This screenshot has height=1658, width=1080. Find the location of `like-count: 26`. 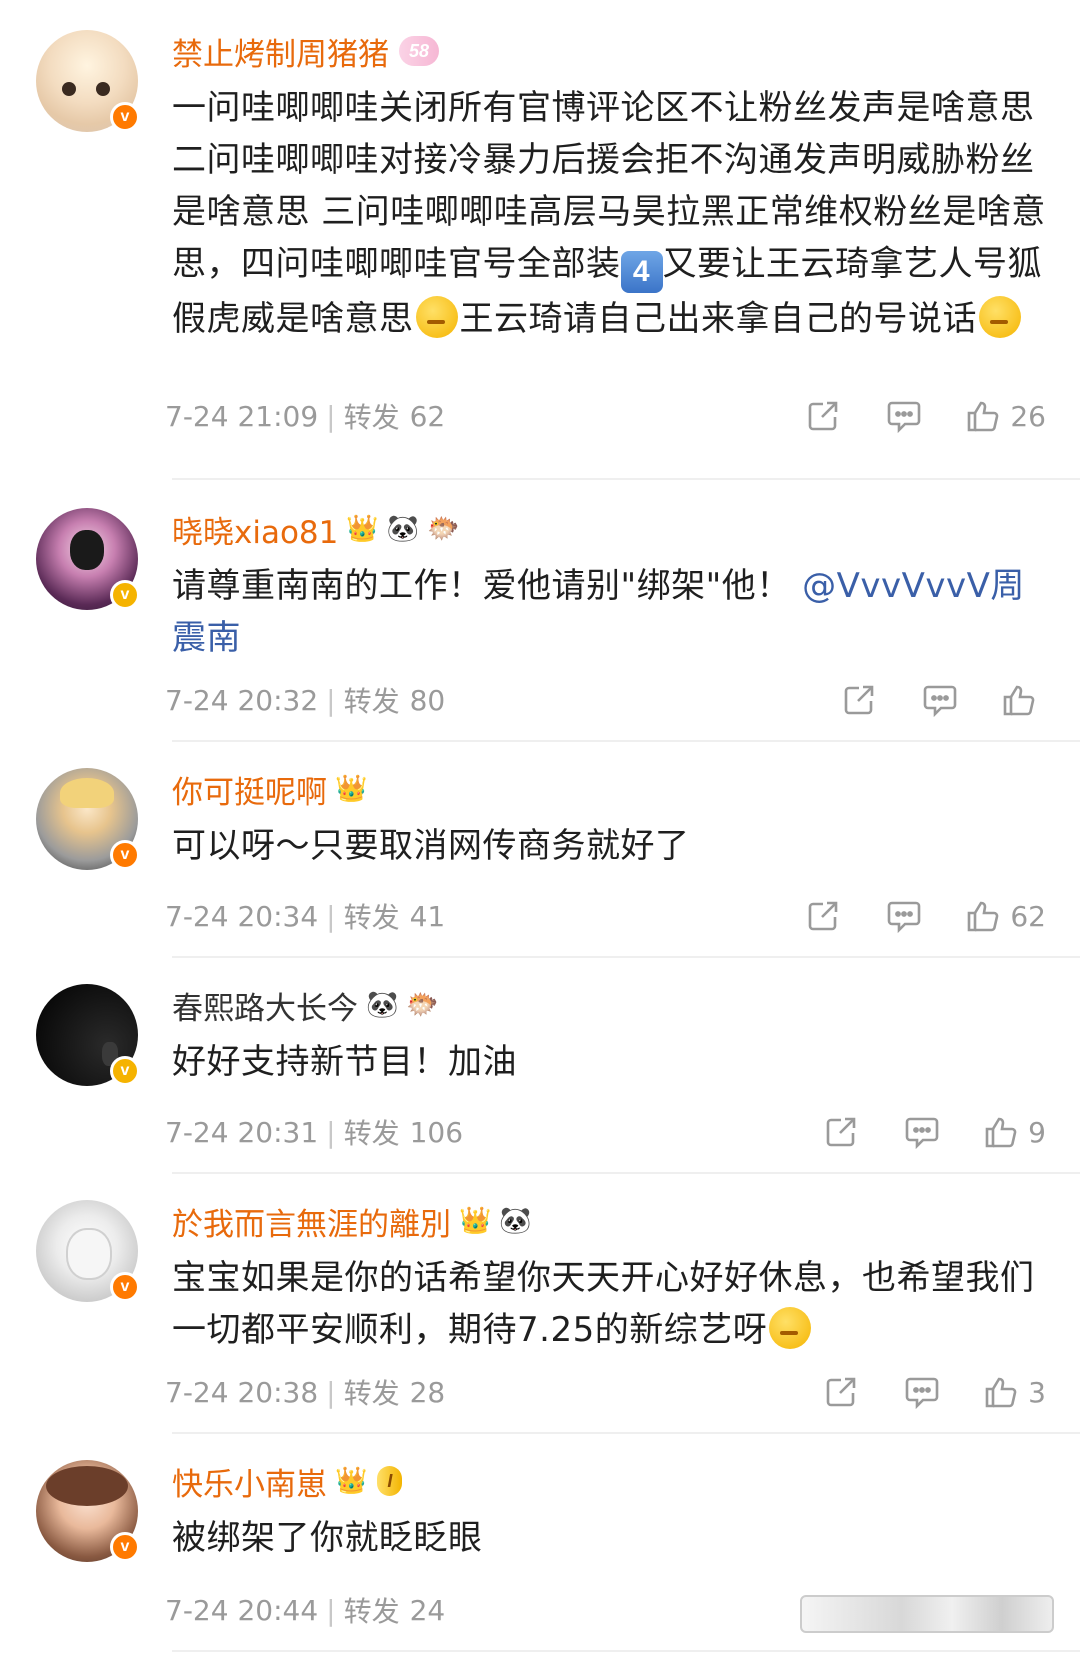

like-count: 26 is located at coordinates (1028, 416).